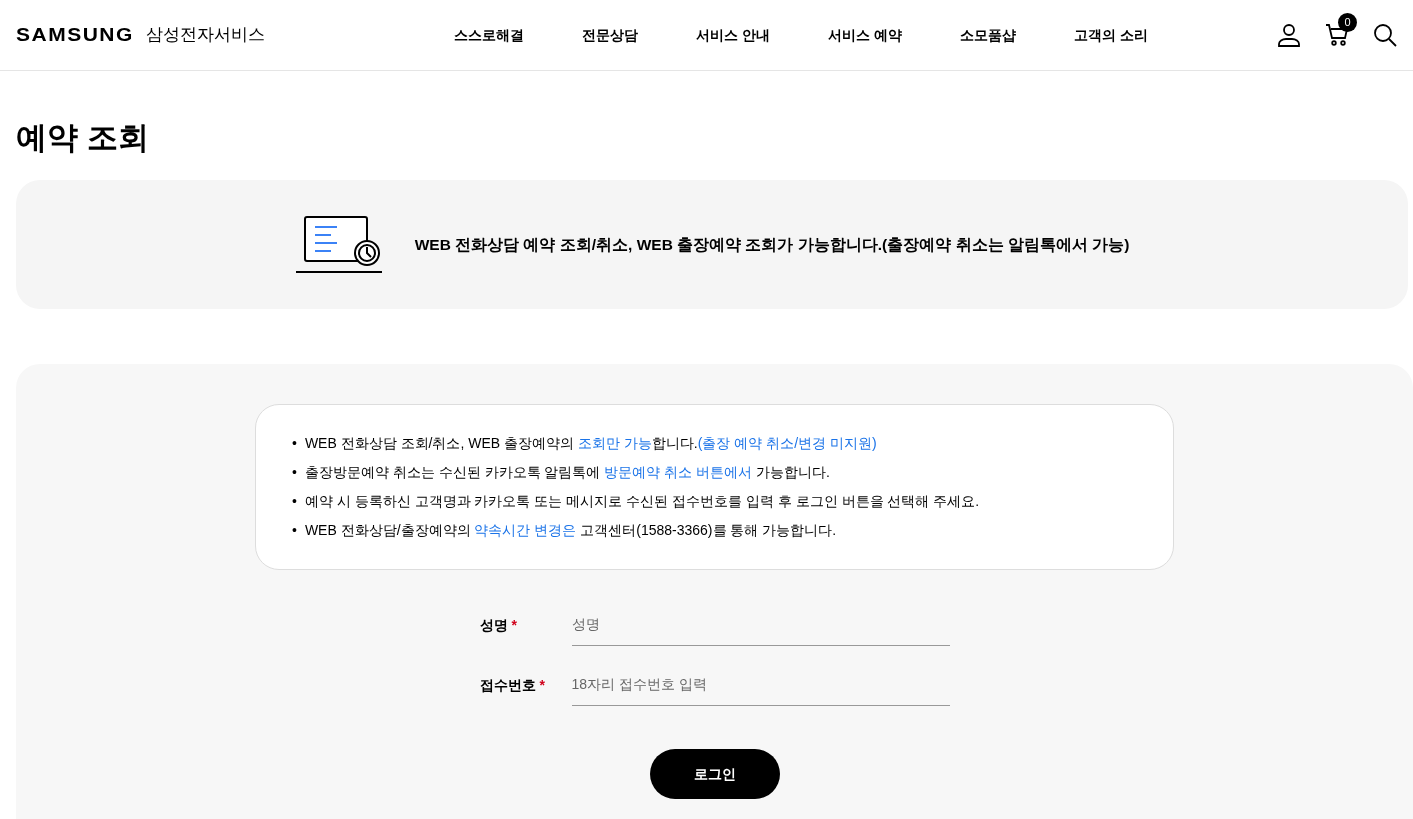 The image size is (1413, 819). Describe the element at coordinates (642, 502) in the screenshot. I see `note-text: 예약 시 등록하신 고객명과 카카오톡 또는 메시지로 수신된 접수번호를 입력 후 로그인 버튼을 선택해 주세요.` at that location.